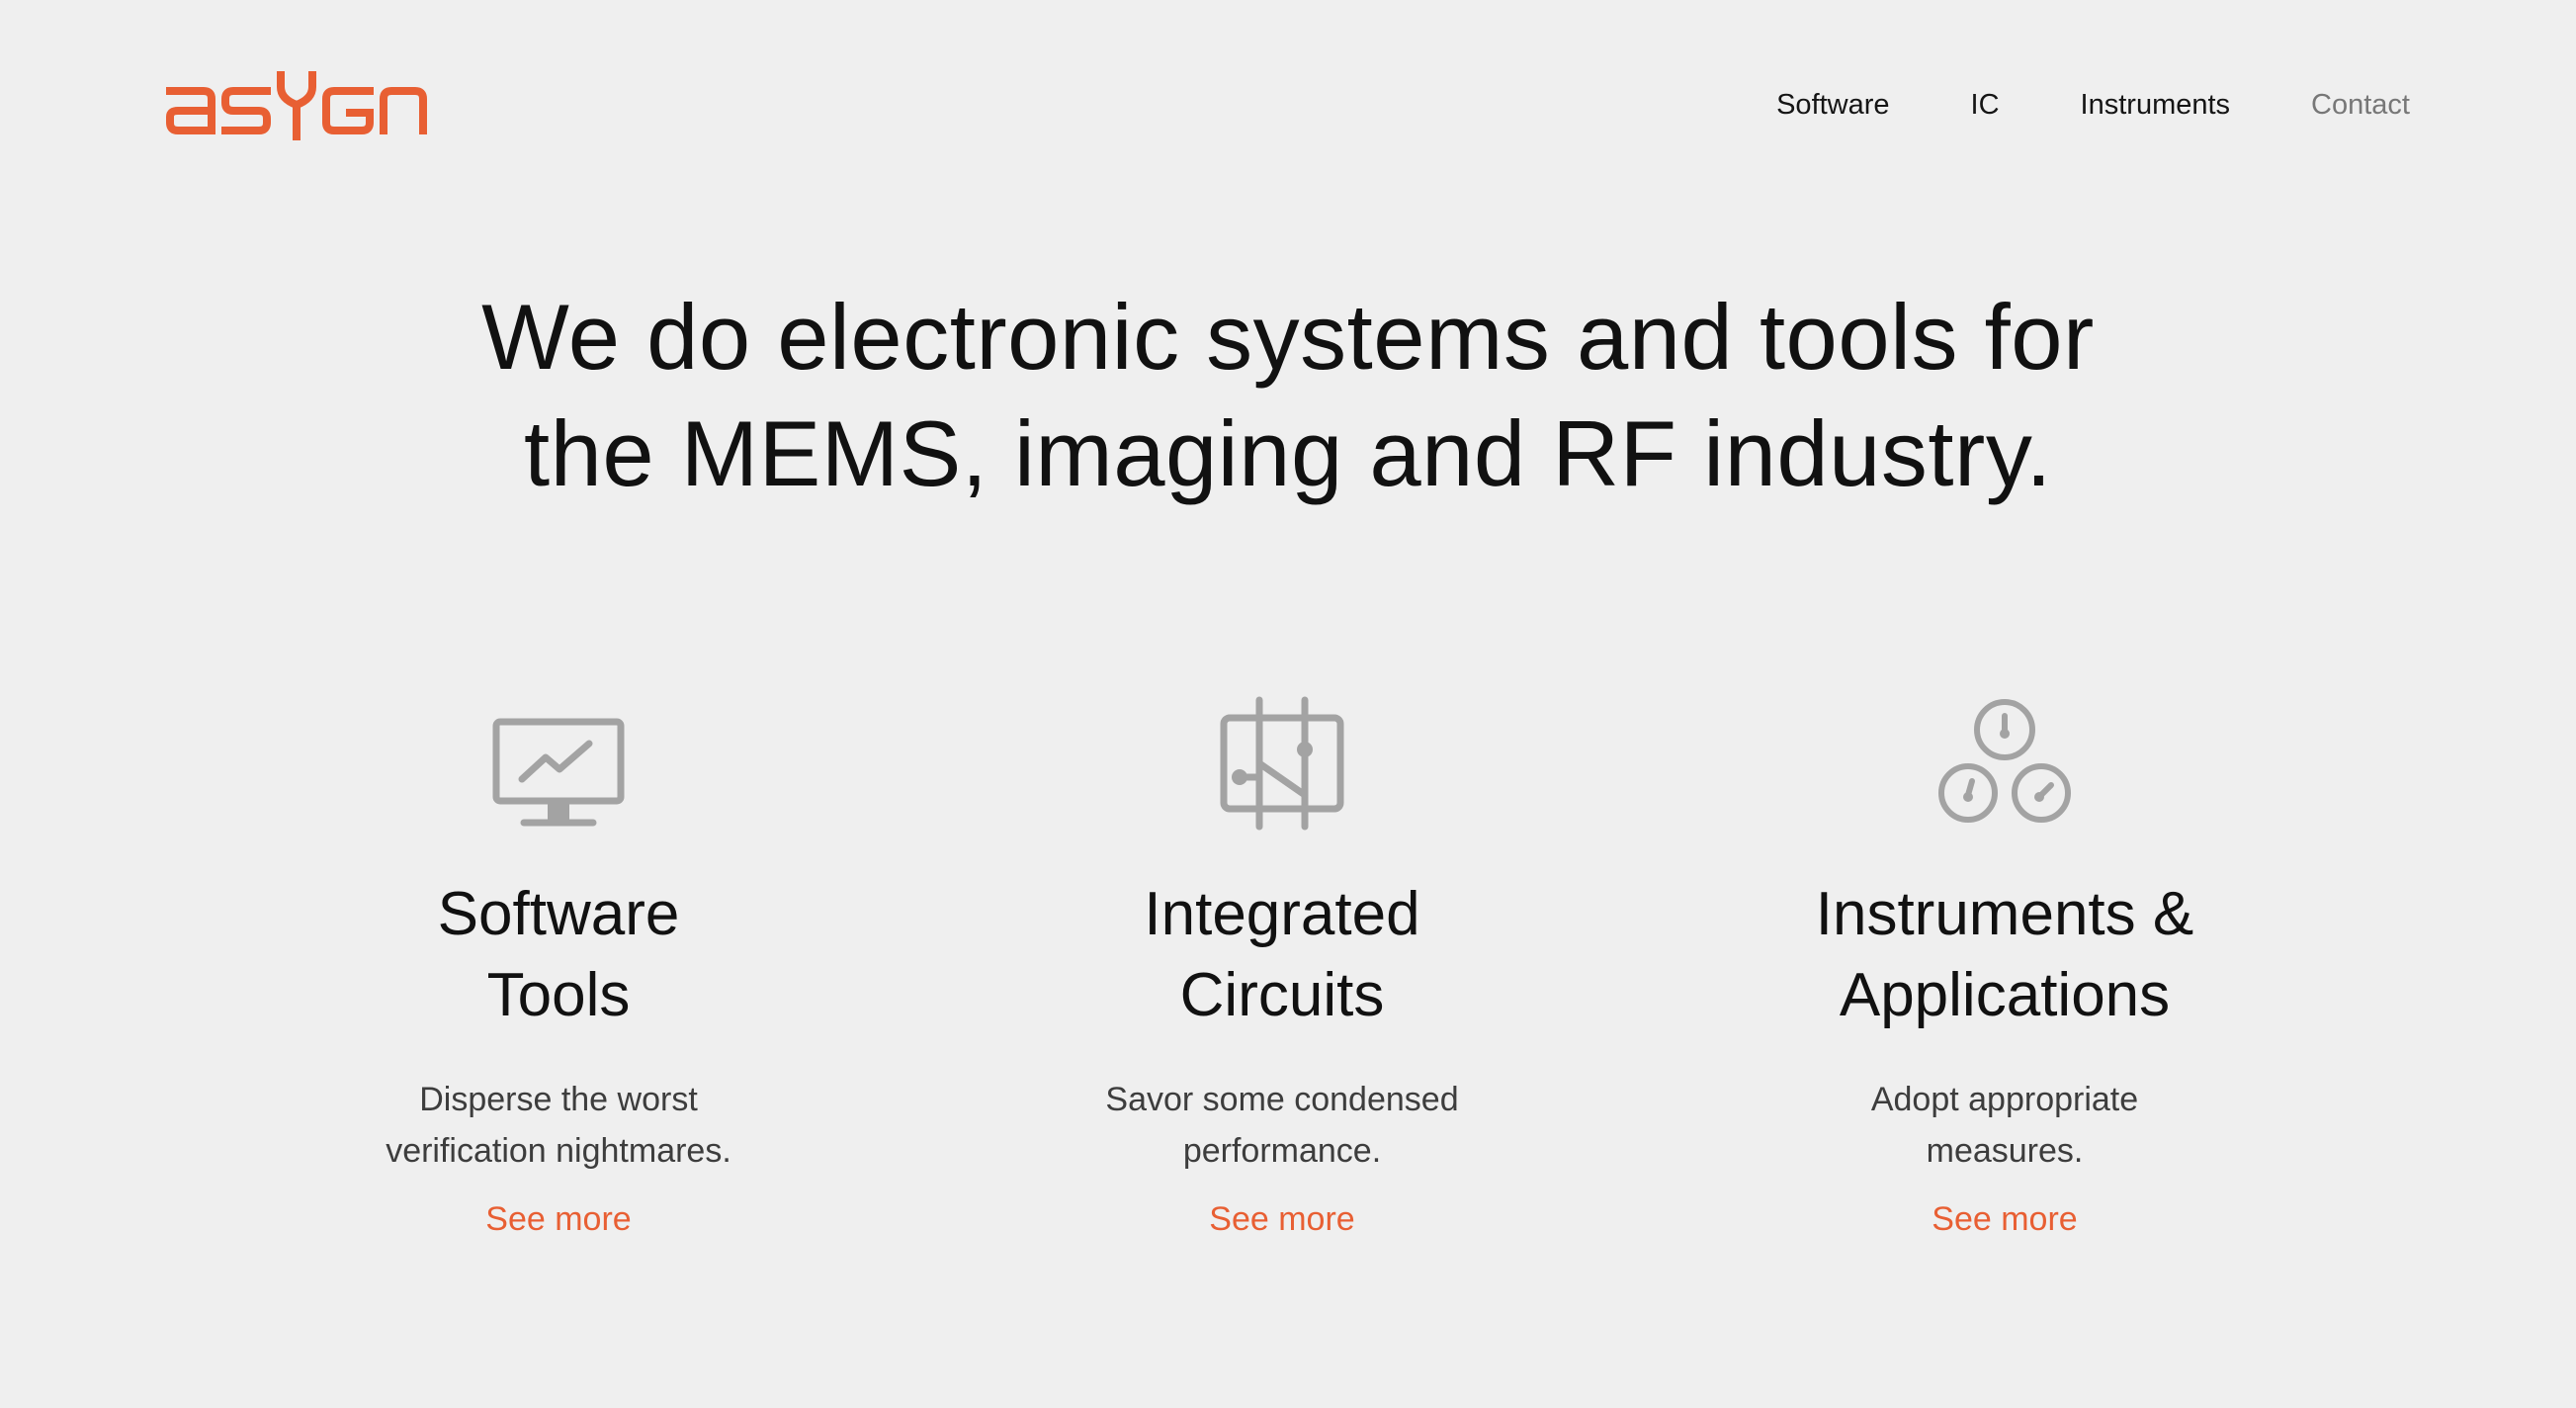  Describe the element at coordinates (1282, 1099) in the screenshot. I see `feature-desc-line-1: Savor some condensed` at that location.